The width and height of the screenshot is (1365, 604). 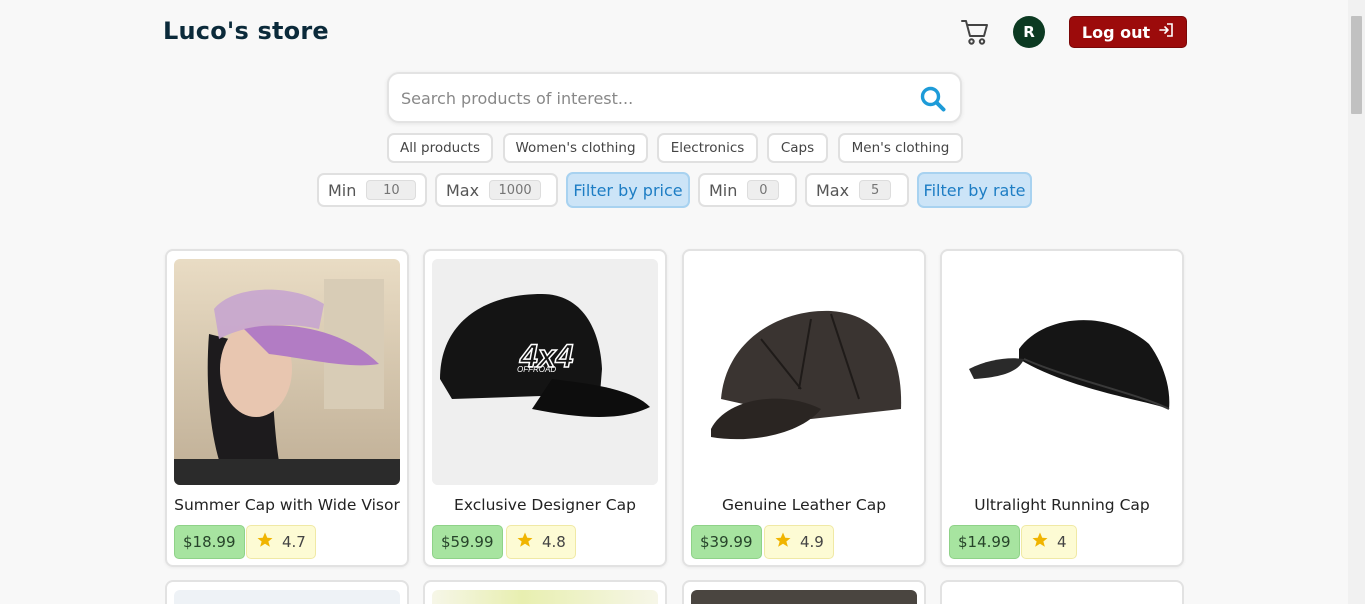 I want to click on product-image: 4x4 OFFROAD, so click(x=545, y=372).